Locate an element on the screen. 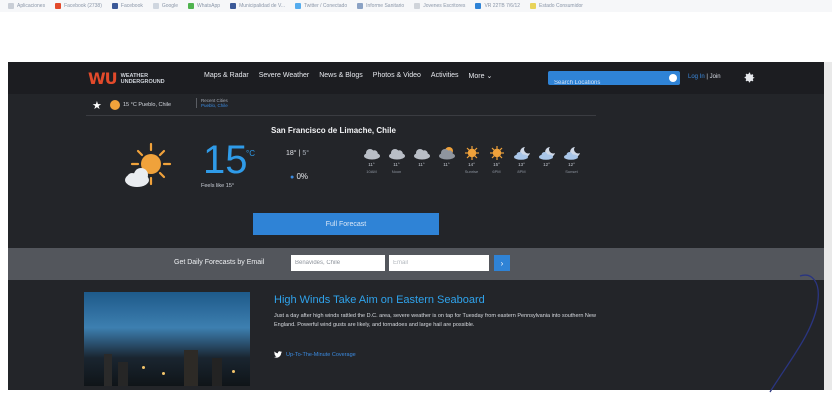 Image resolution: width=832 pixels, height=400 pixels. recent-city-link: Pueblo, Chile is located at coordinates (214, 105).